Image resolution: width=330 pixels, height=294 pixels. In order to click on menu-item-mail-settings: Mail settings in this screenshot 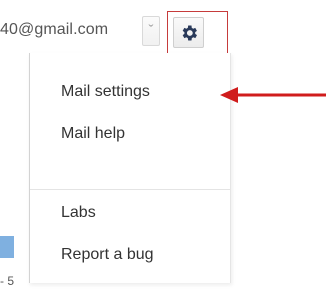, I will do `click(105, 92)`.